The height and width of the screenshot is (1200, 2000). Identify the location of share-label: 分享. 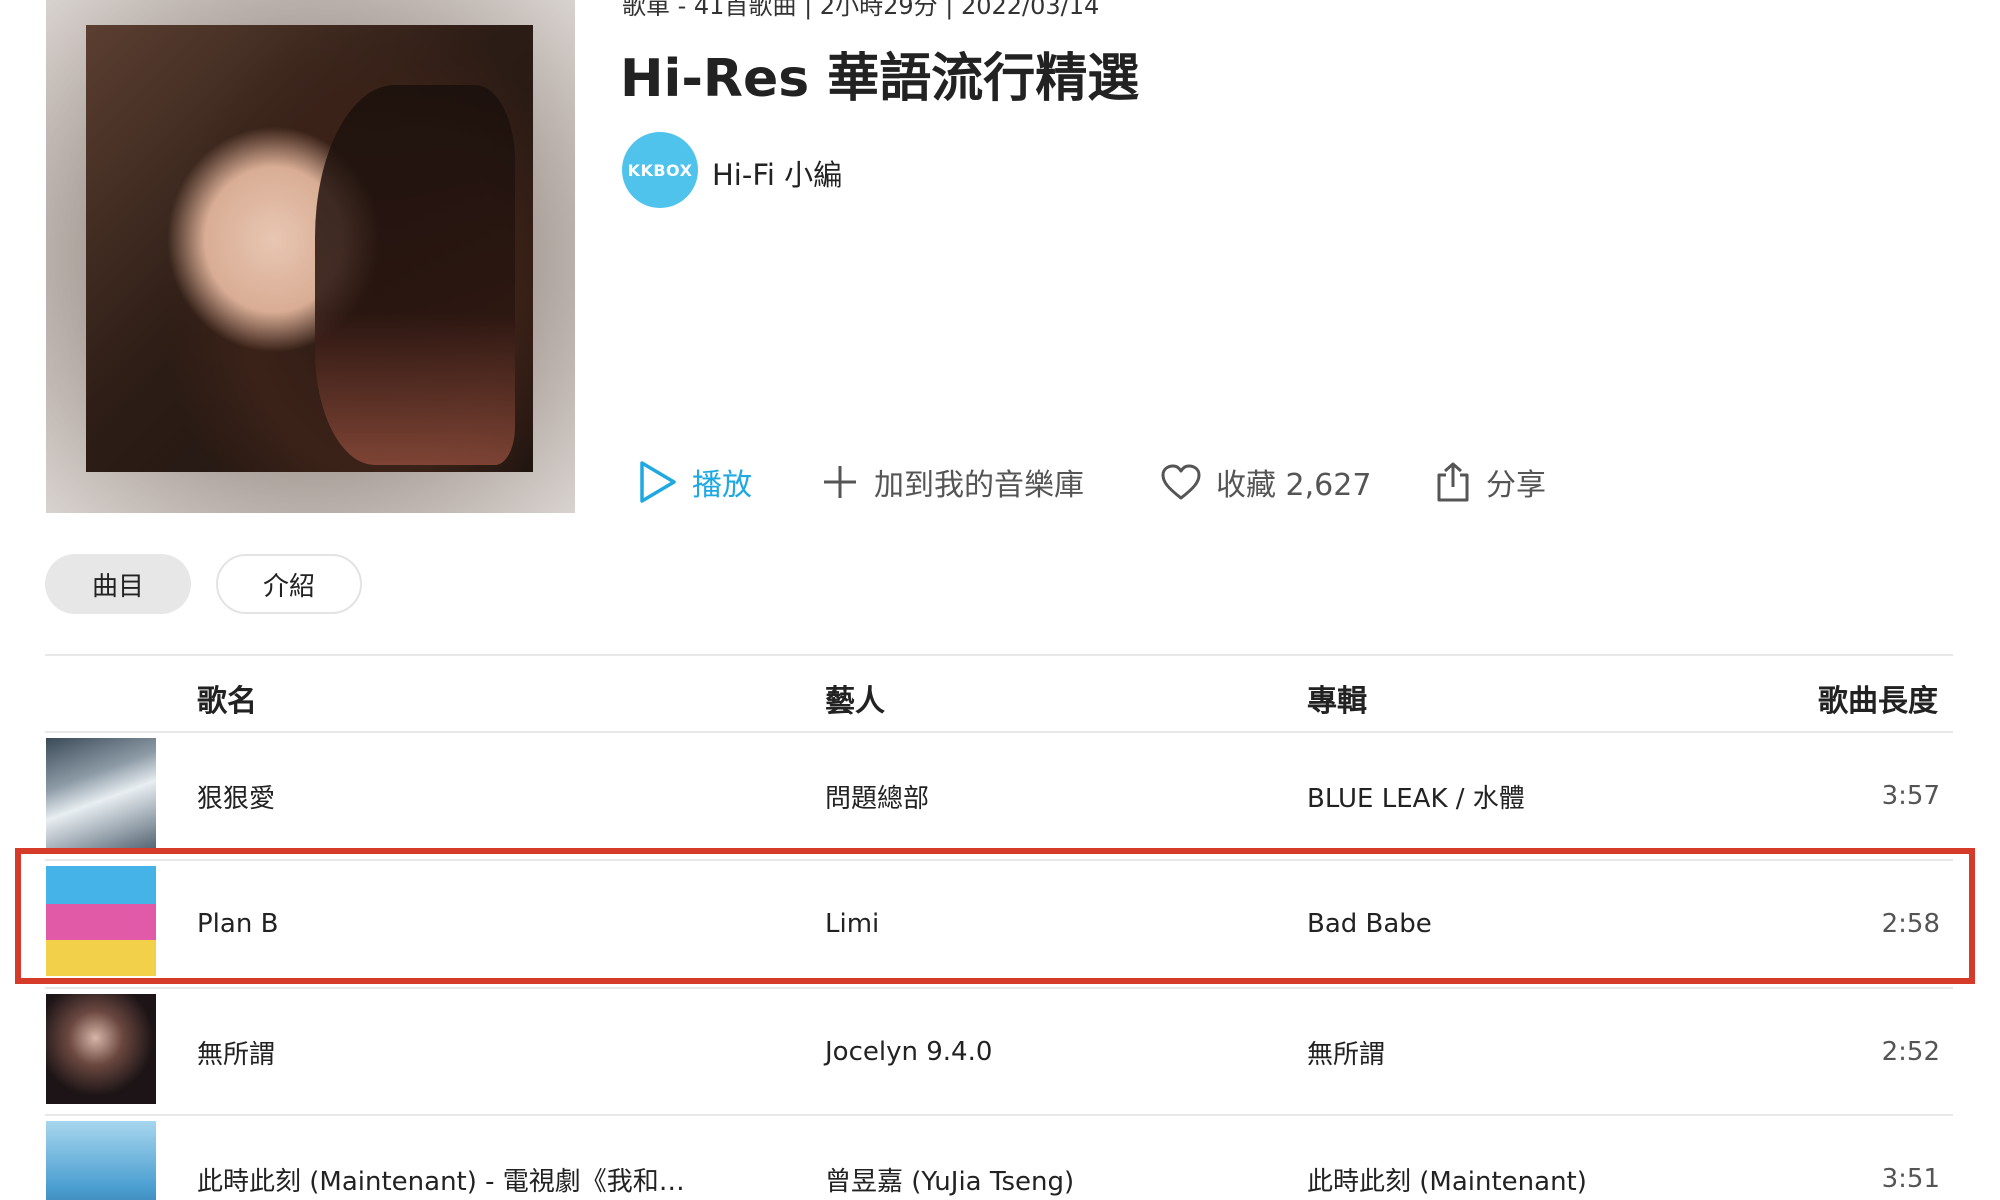
(1516, 485).